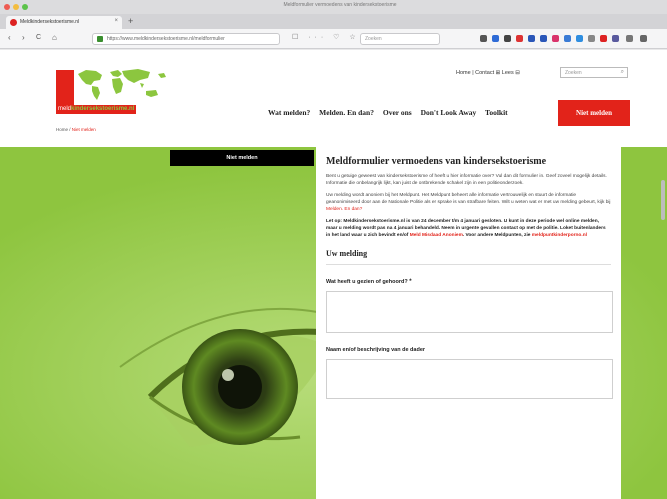 This screenshot has height=499, width=667. What do you see at coordinates (469, 312) in the screenshot?
I see `observation-textarea` at bounding box center [469, 312].